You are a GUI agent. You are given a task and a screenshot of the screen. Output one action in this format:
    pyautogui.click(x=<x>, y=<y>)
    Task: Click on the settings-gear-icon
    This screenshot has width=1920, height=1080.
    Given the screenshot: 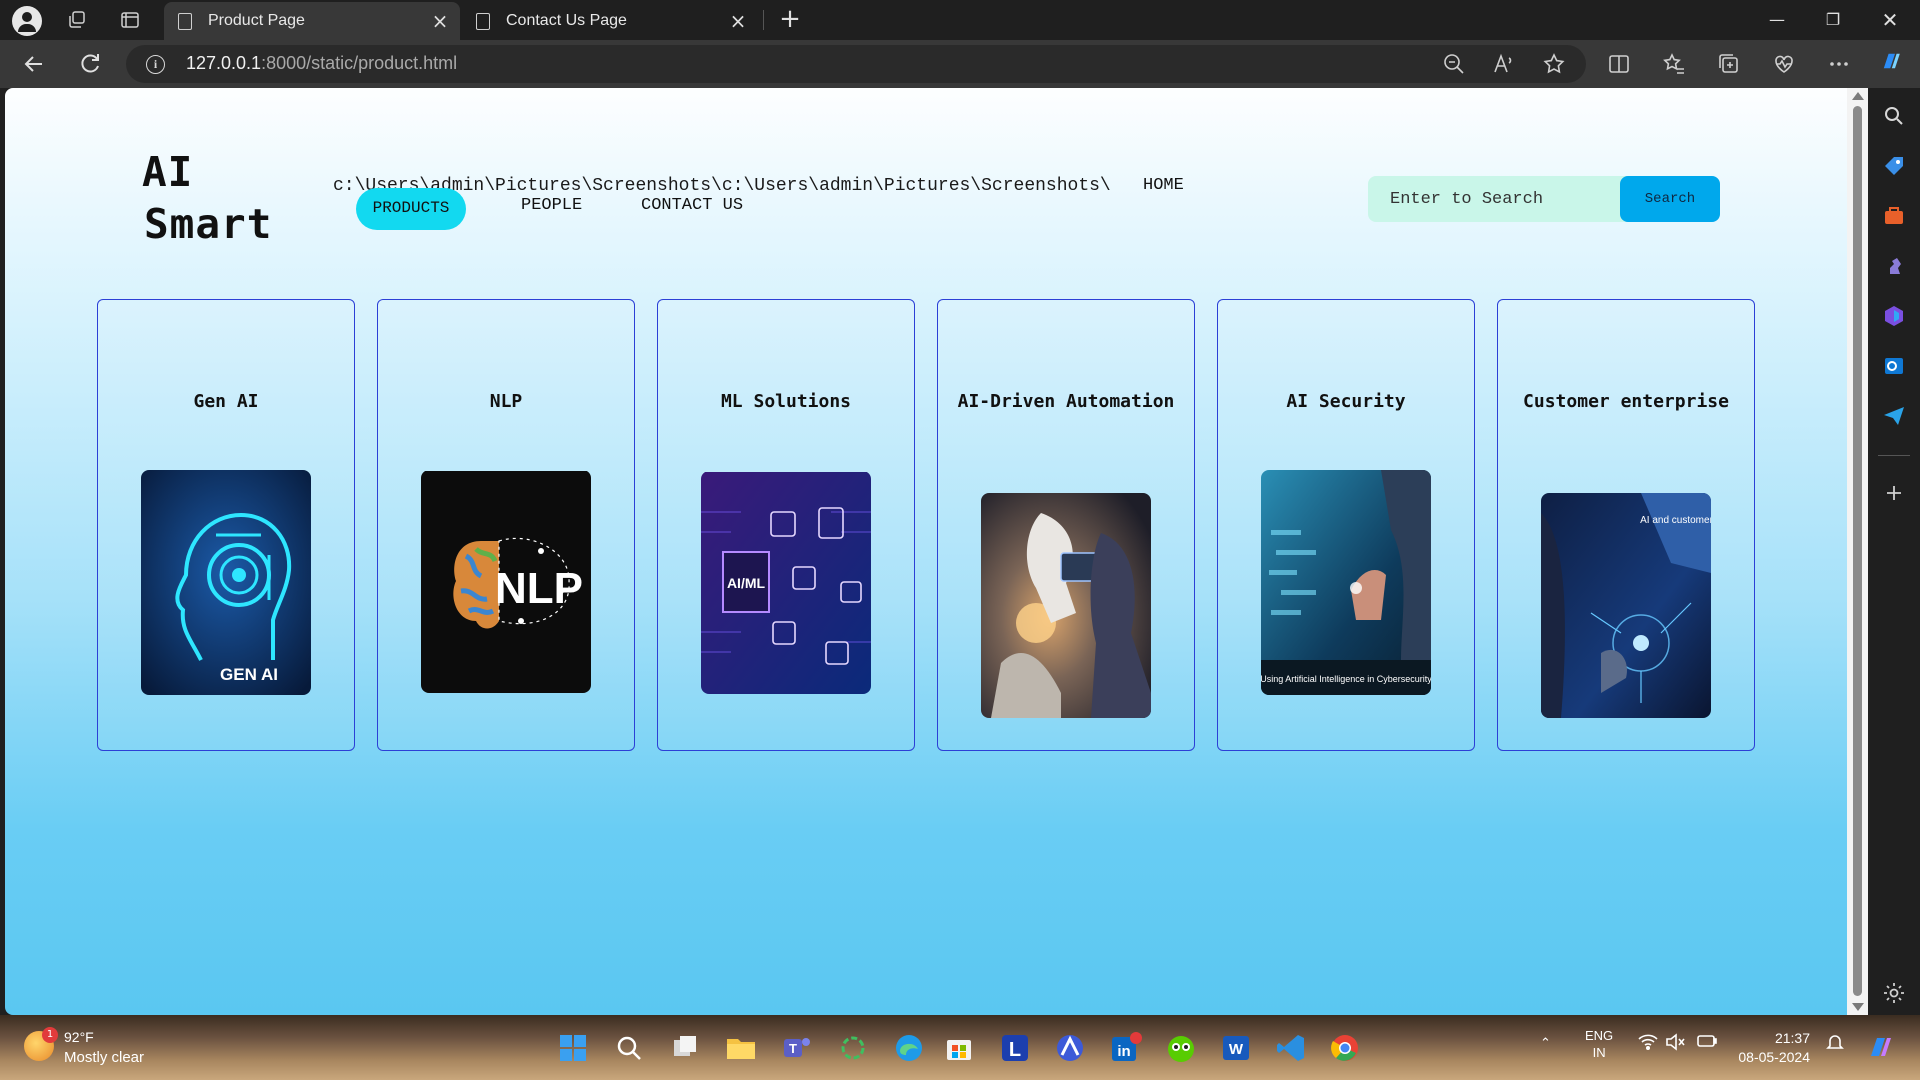 What is the action you would take?
    pyautogui.click(x=1894, y=993)
    